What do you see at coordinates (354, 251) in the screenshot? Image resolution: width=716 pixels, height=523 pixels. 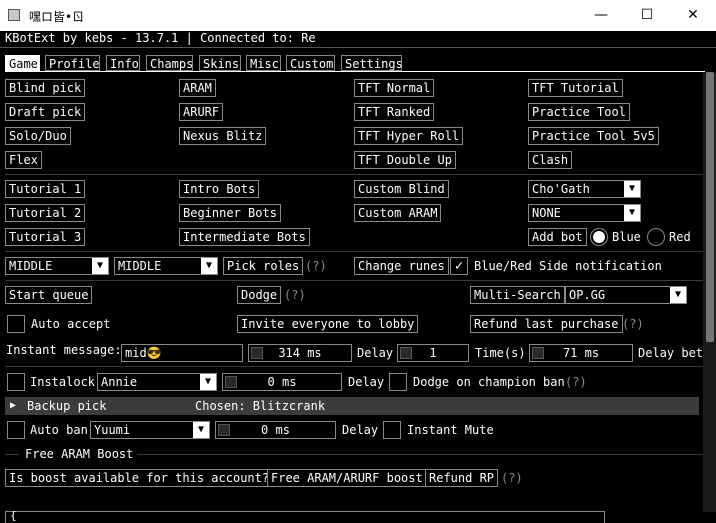 I see `section-separator` at bounding box center [354, 251].